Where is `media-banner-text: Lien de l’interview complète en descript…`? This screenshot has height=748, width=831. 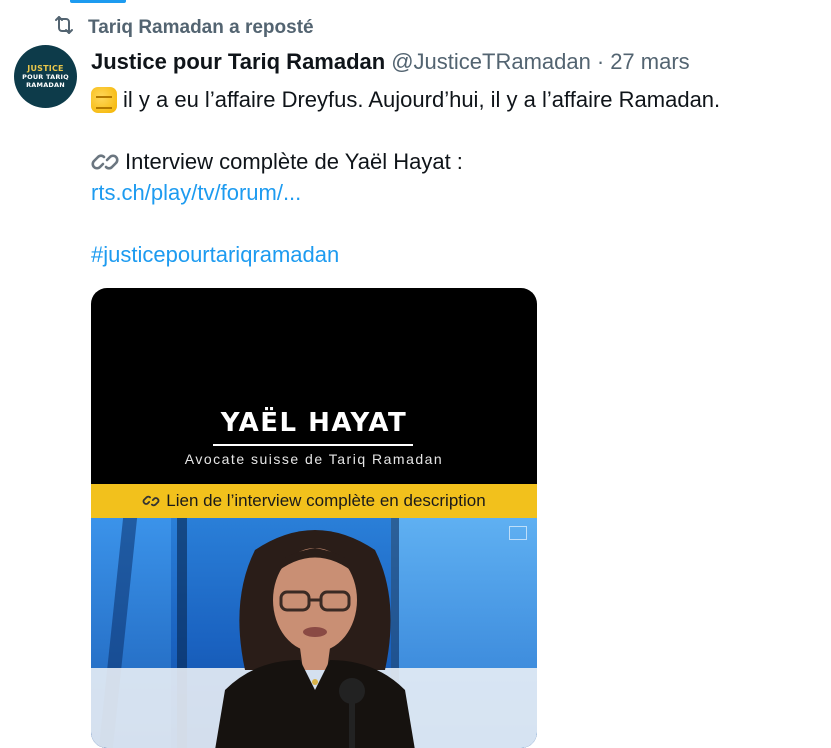 media-banner-text: Lien de l’interview complète en descript… is located at coordinates (326, 500).